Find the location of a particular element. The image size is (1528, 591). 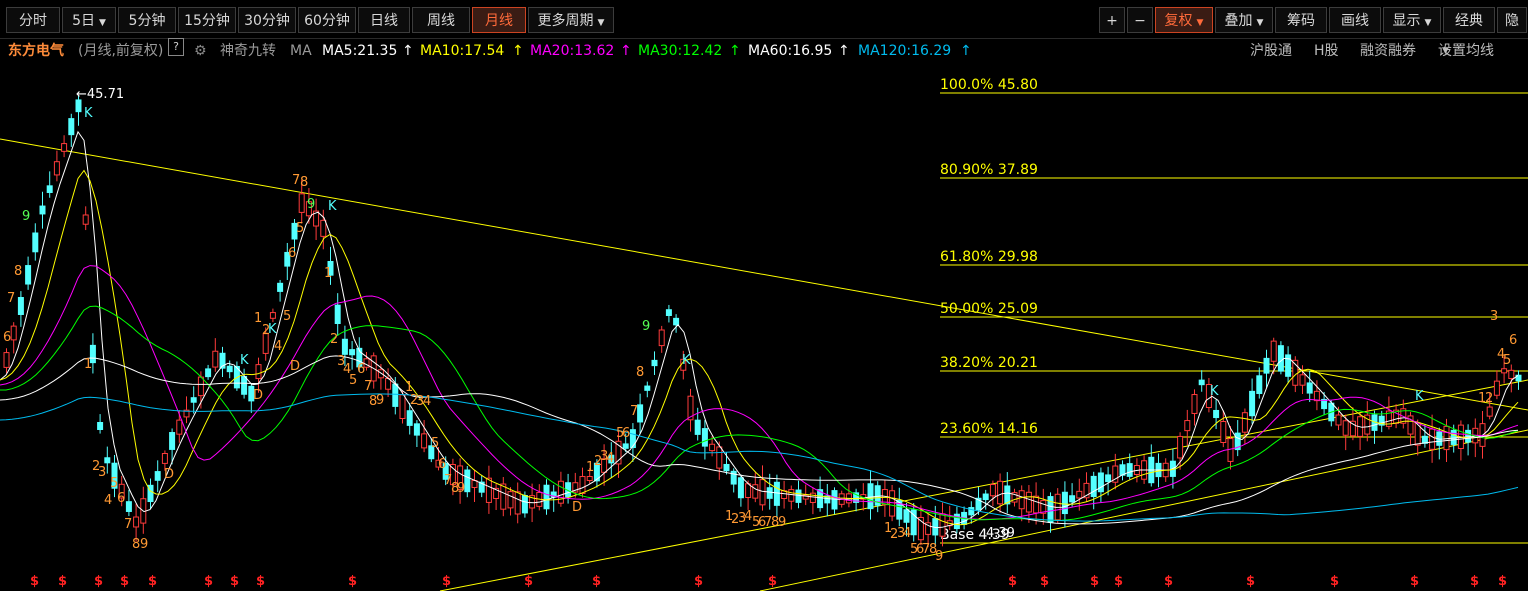

tab-monthly: 月线 is located at coordinates (499, 20).